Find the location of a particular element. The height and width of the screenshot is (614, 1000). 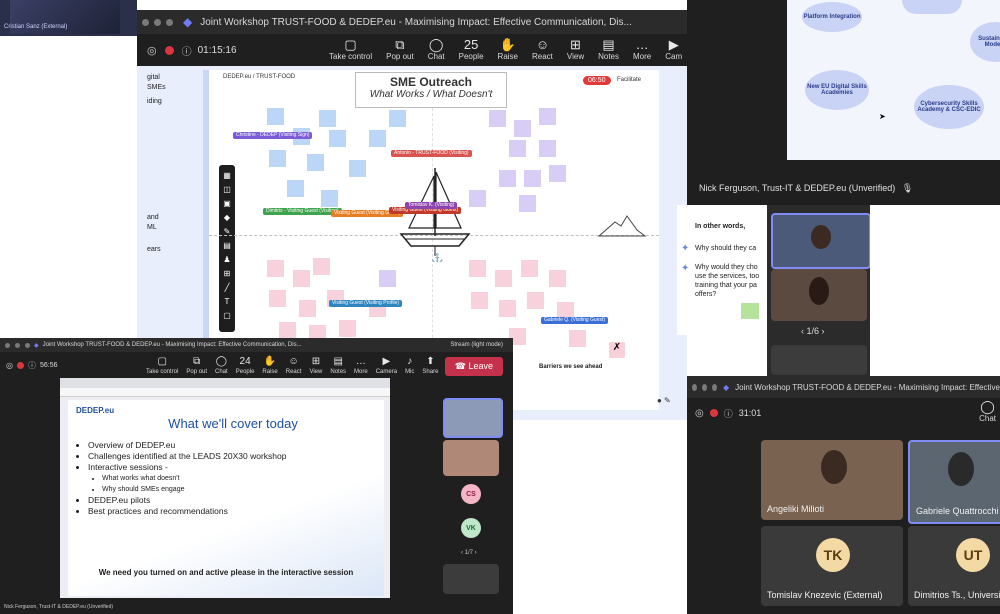

strip-pager: ‹ 1/6 › is located at coordinates (813, 331).